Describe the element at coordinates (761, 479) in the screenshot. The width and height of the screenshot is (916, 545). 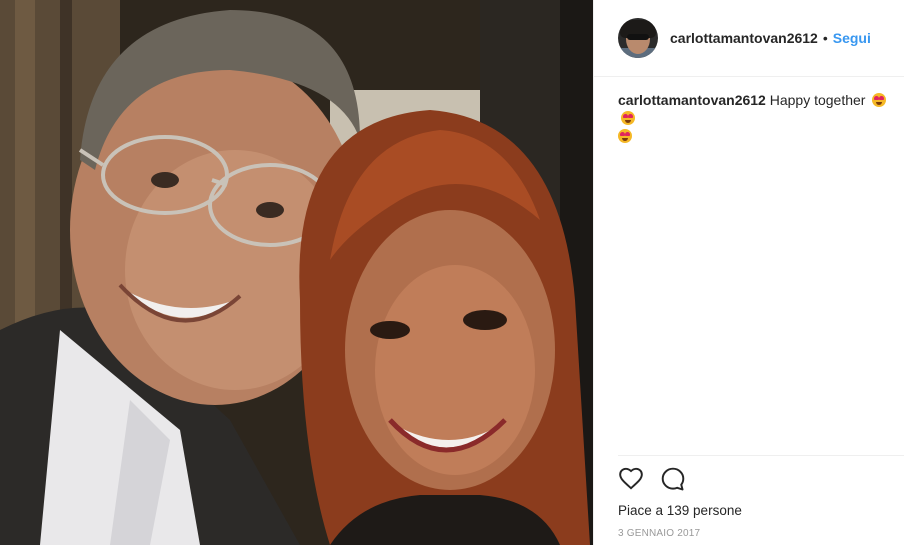
I see `action-icons` at that location.